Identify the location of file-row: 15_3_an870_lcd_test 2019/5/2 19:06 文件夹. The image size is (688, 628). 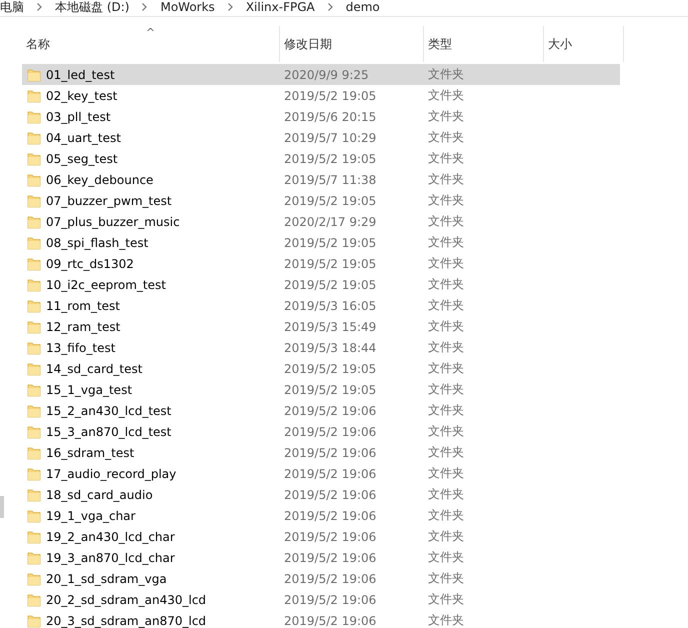
(321, 431).